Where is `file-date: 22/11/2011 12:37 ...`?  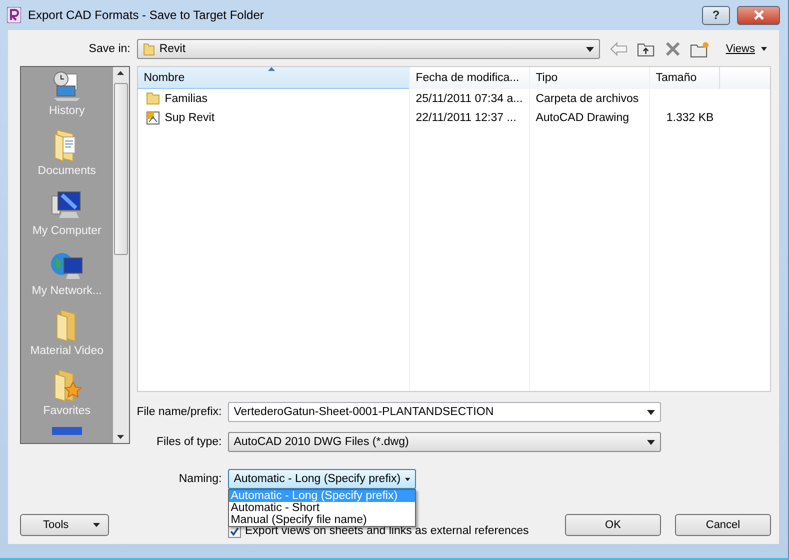
file-date: 22/11/2011 12:37 ... is located at coordinates (466, 118).